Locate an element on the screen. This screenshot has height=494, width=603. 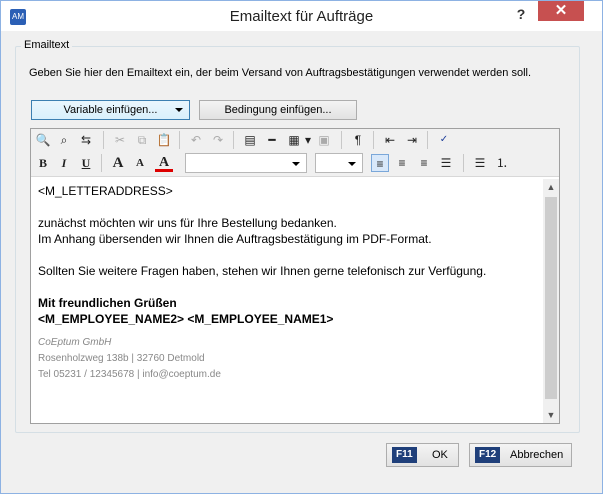
font-color-icon: A is located at coordinates (164, 163).